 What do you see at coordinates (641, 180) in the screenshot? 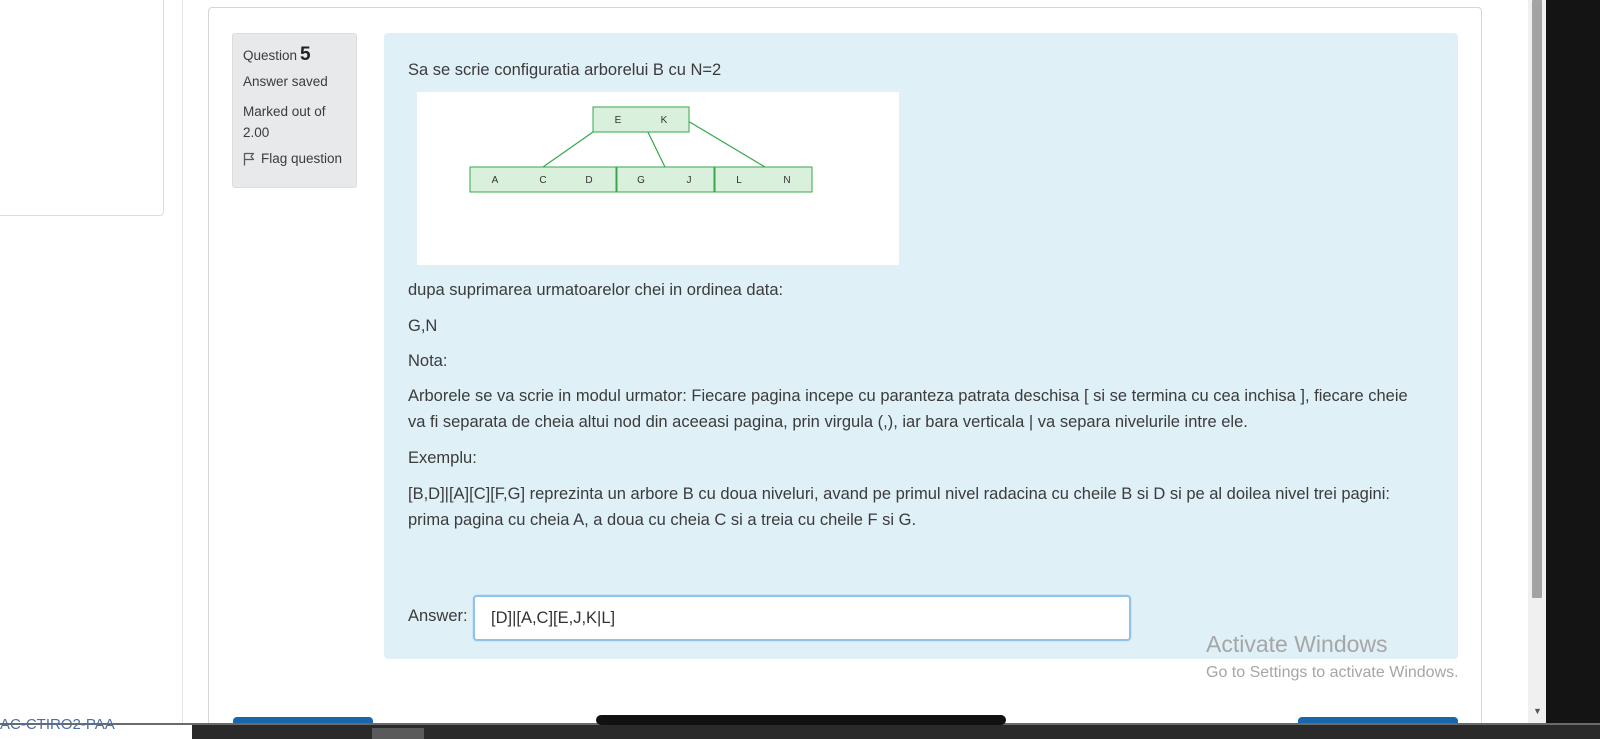
I see `leaf2-key-1: G` at bounding box center [641, 180].